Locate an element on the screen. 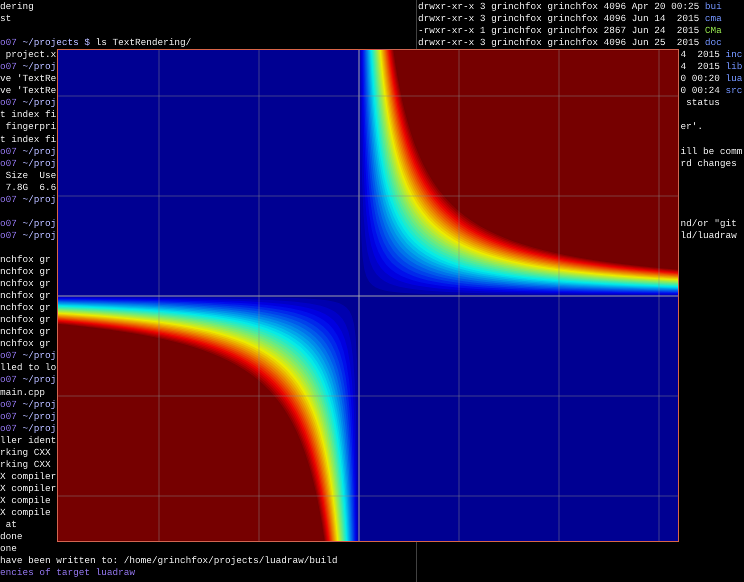 This screenshot has height=582, width=744. terminal-text: ~/projects $ is located at coordinates (57, 42).